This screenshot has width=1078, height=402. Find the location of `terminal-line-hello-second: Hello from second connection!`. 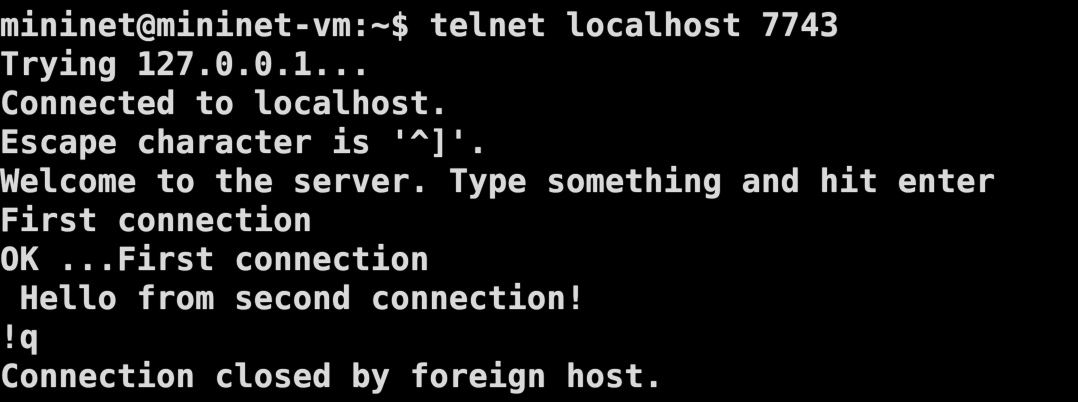

terminal-line-hello-second: Hello from second connection! is located at coordinates (293, 298).